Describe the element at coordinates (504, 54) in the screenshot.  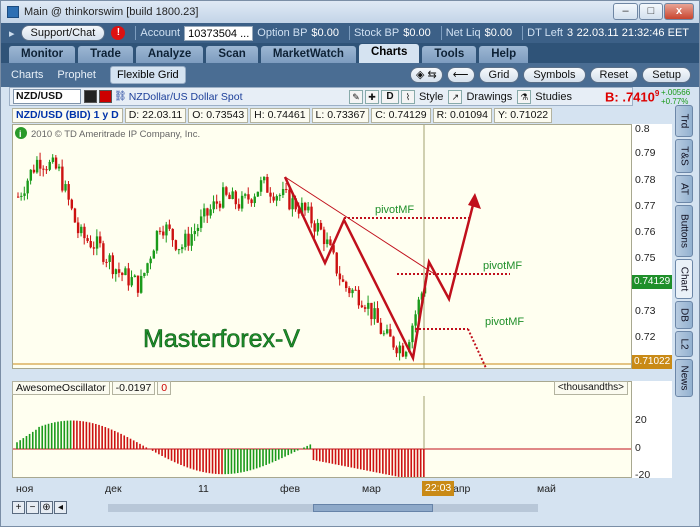
I see `tab-help: Help` at that location.